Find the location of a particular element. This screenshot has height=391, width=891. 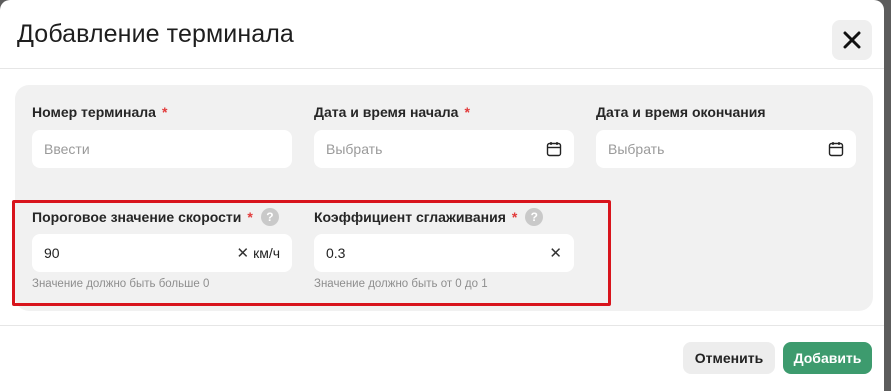

speed-threshold-hint: Значение должно быть больше 0 is located at coordinates (121, 284).